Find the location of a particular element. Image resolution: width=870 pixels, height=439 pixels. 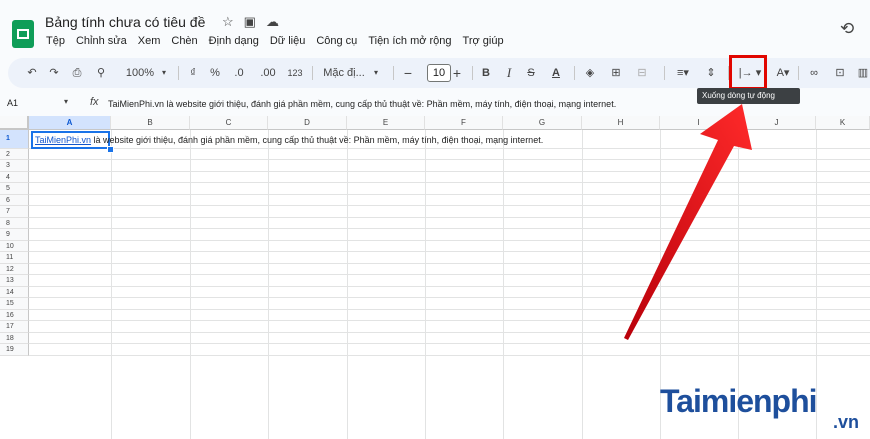

watermark-logo: Taimienphi is located at coordinates (739, 401).